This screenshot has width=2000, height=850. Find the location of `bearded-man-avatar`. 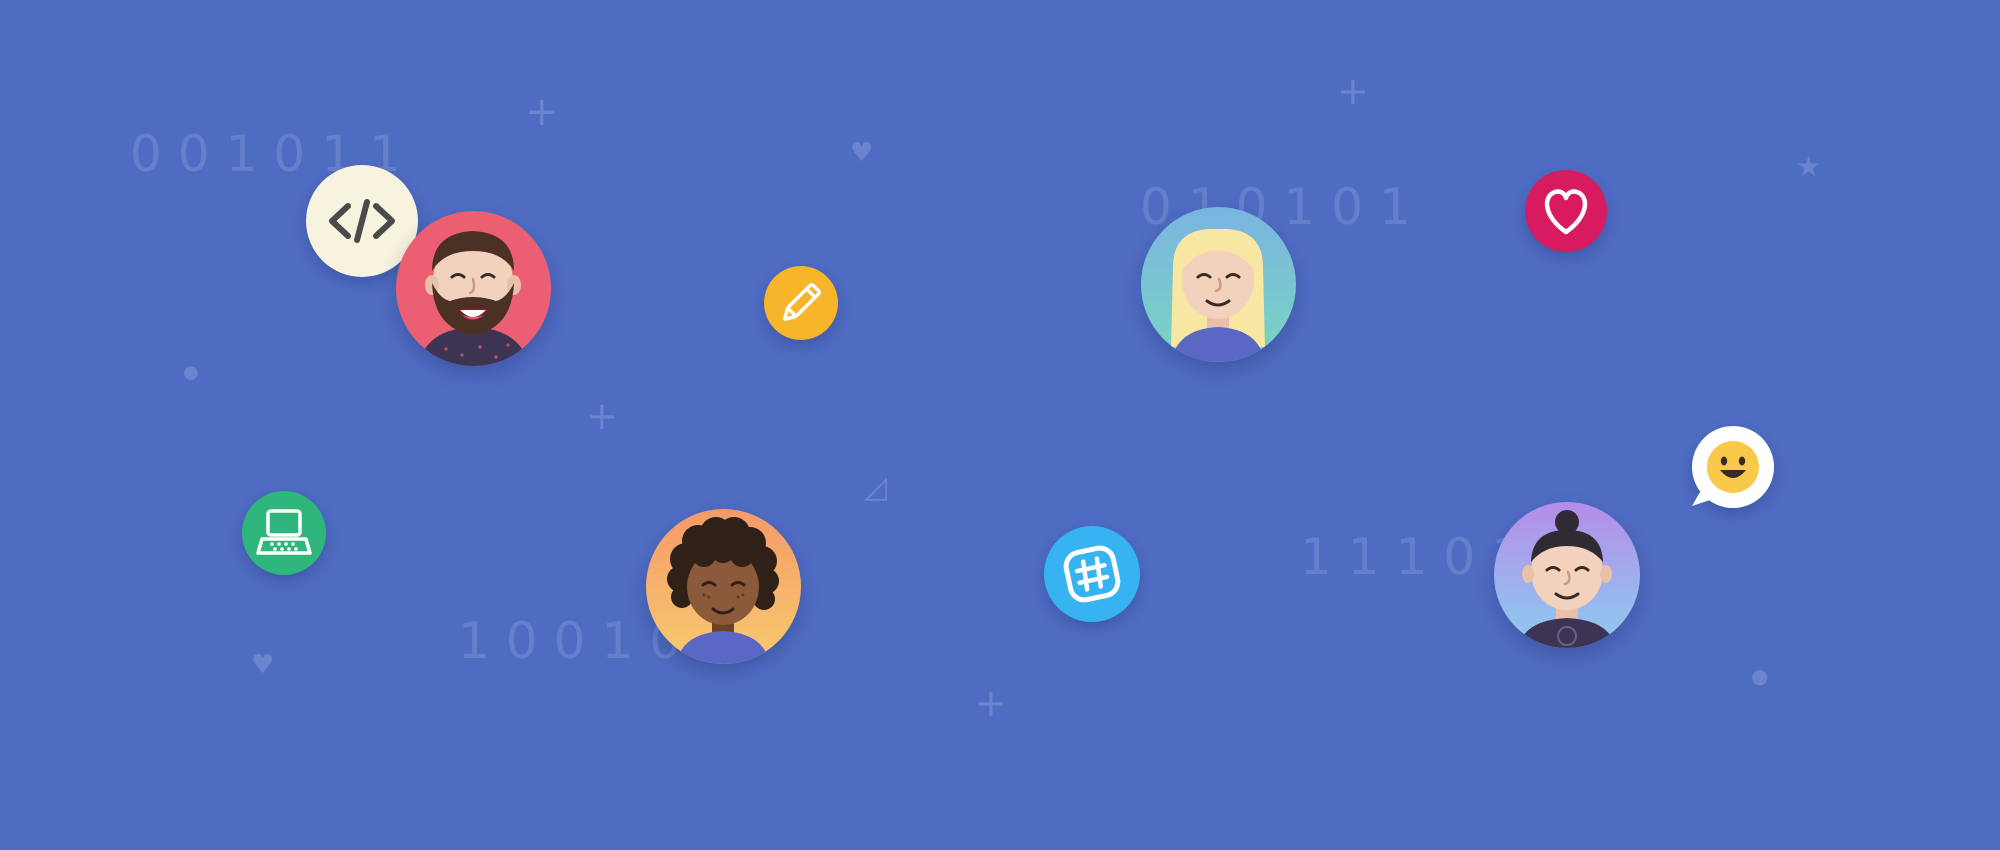

bearded-man-avatar is located at coordinates (473, 288).